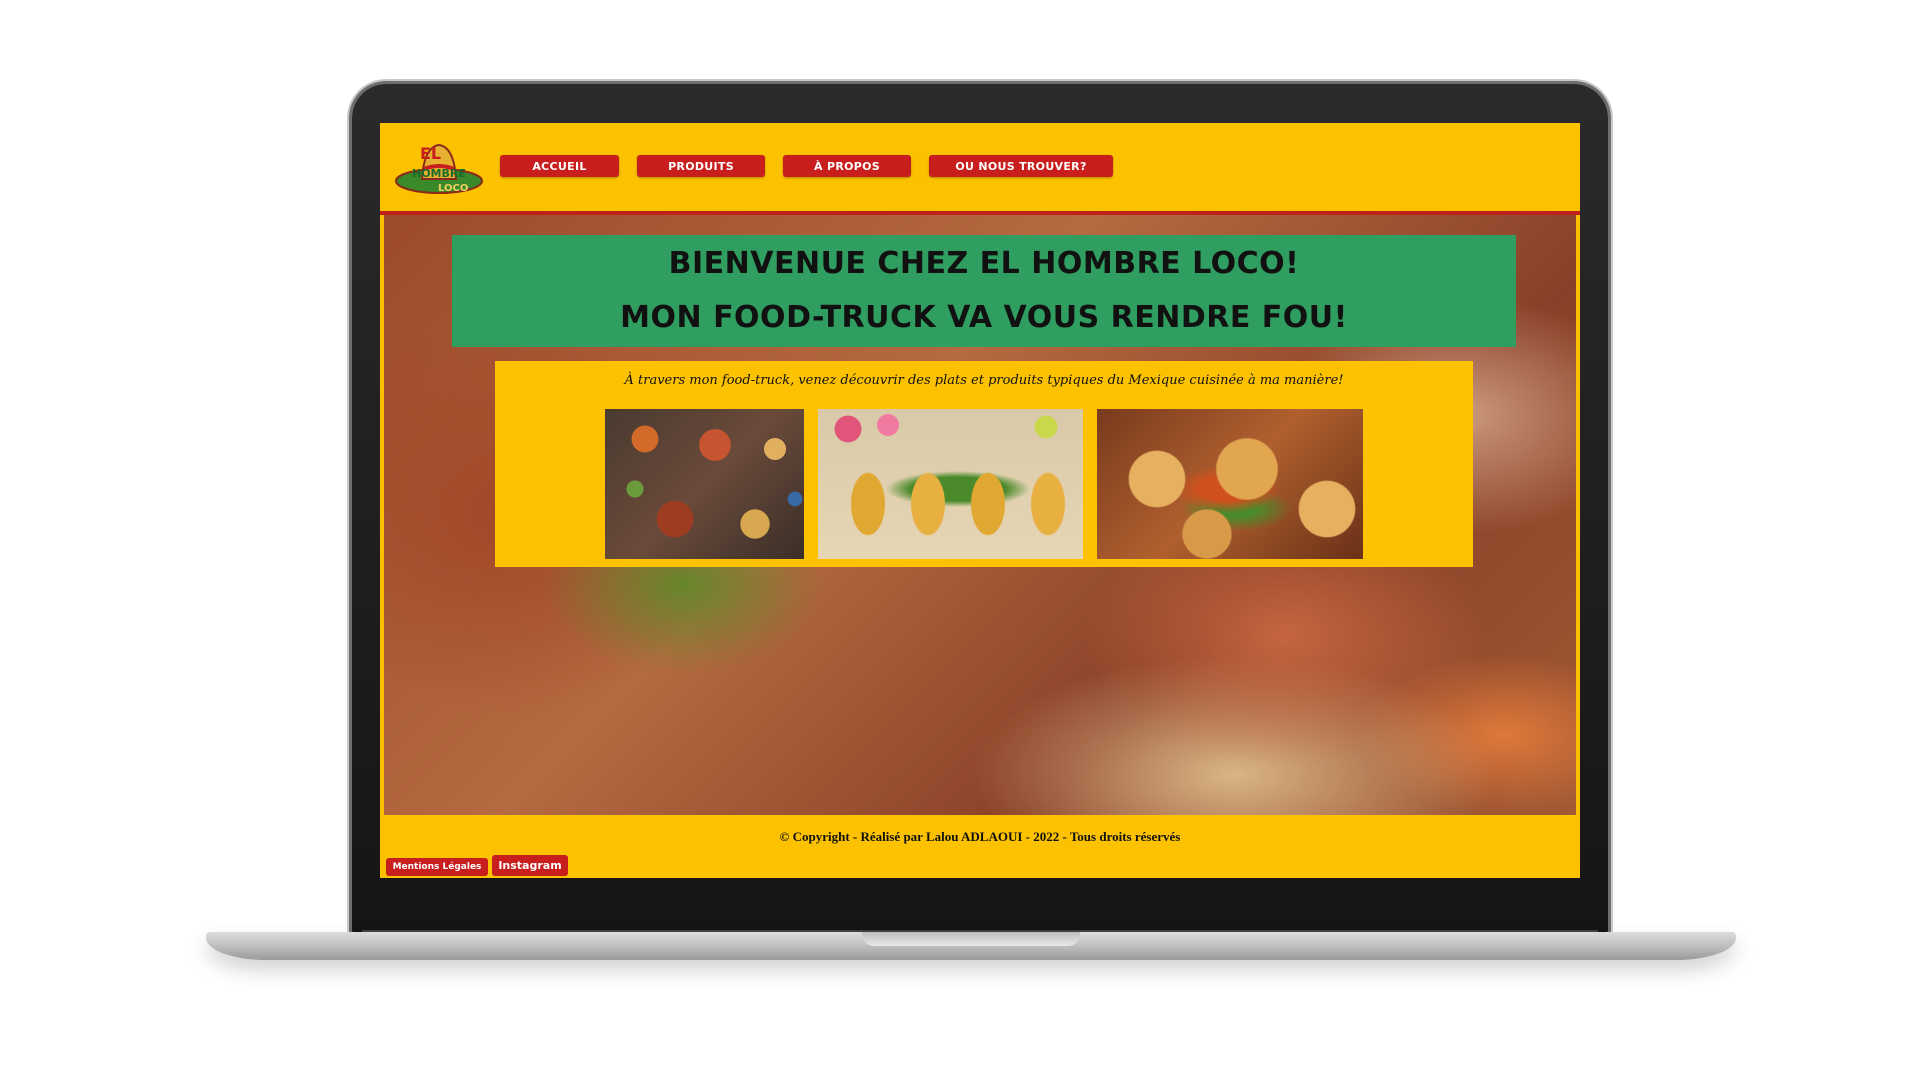 This screenshot has width=1920, height=1080. What do you see at coordinates (847, 166) in the screenshot?
I see `nav-a-propos-button: À PROPOS` at bounding box center [847, 166].